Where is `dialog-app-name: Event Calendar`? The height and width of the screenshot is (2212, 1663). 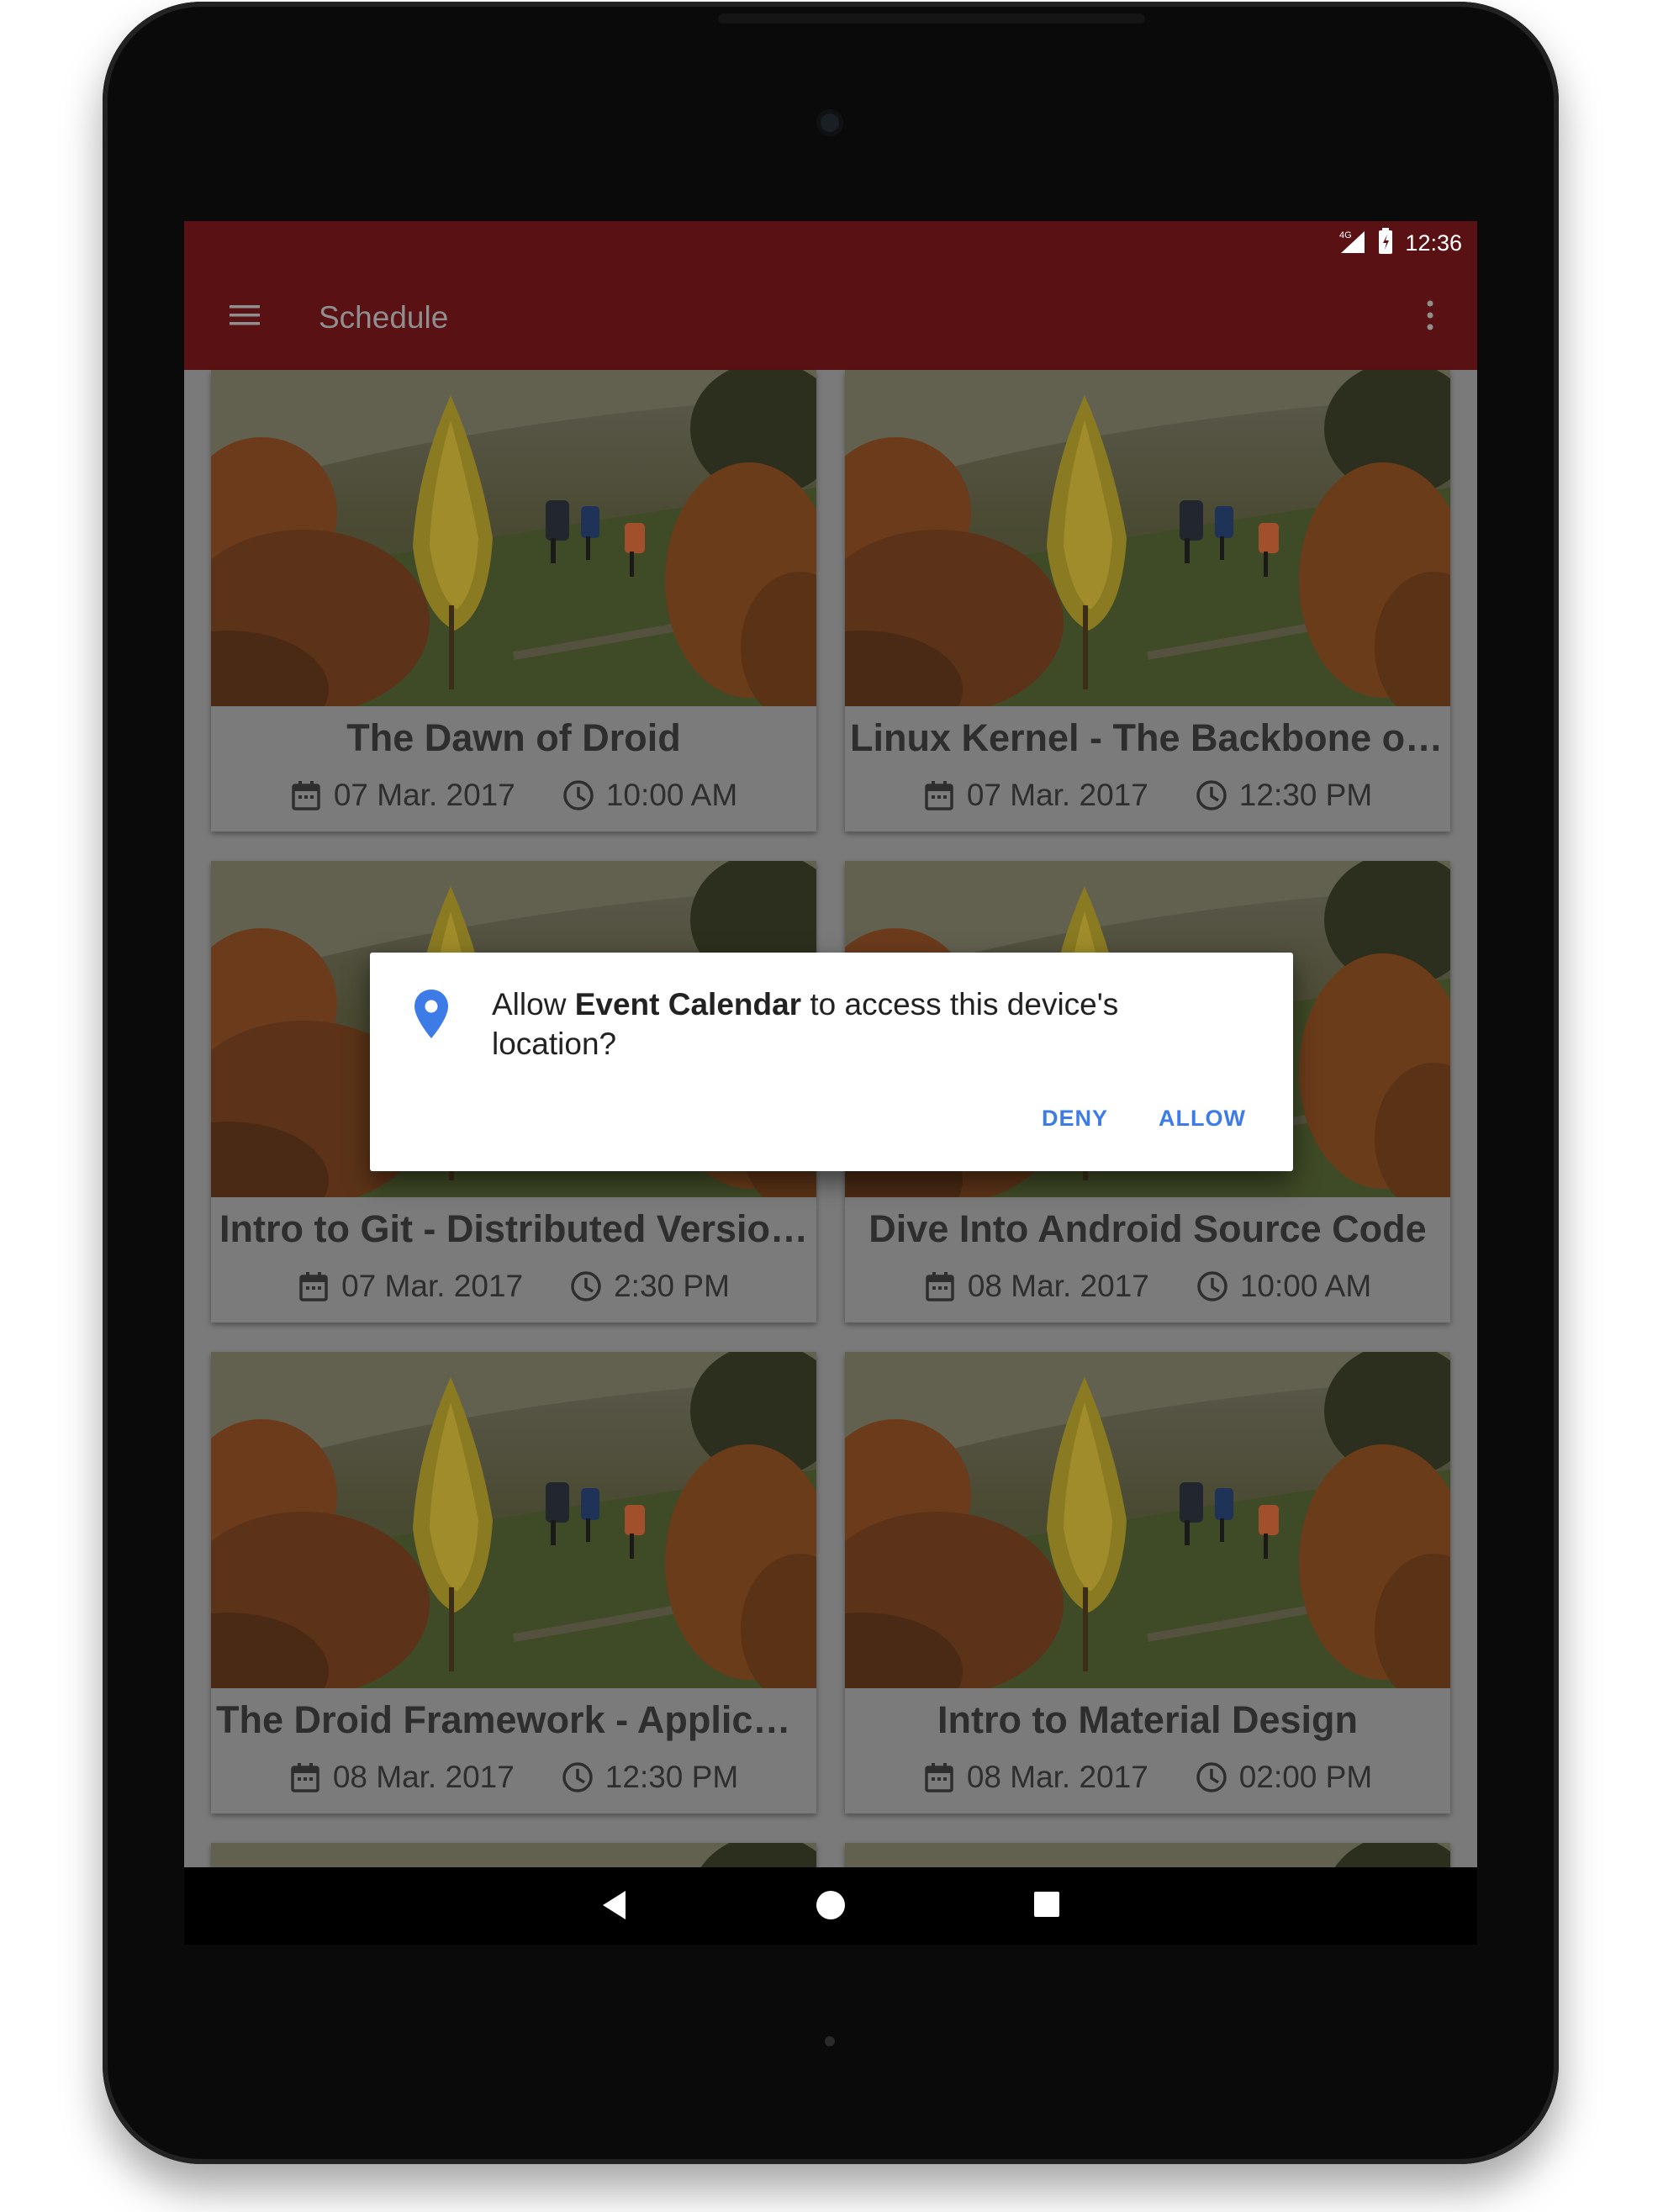 dialog-app-name: Event Calendar is located at coordinates (688, 1004).